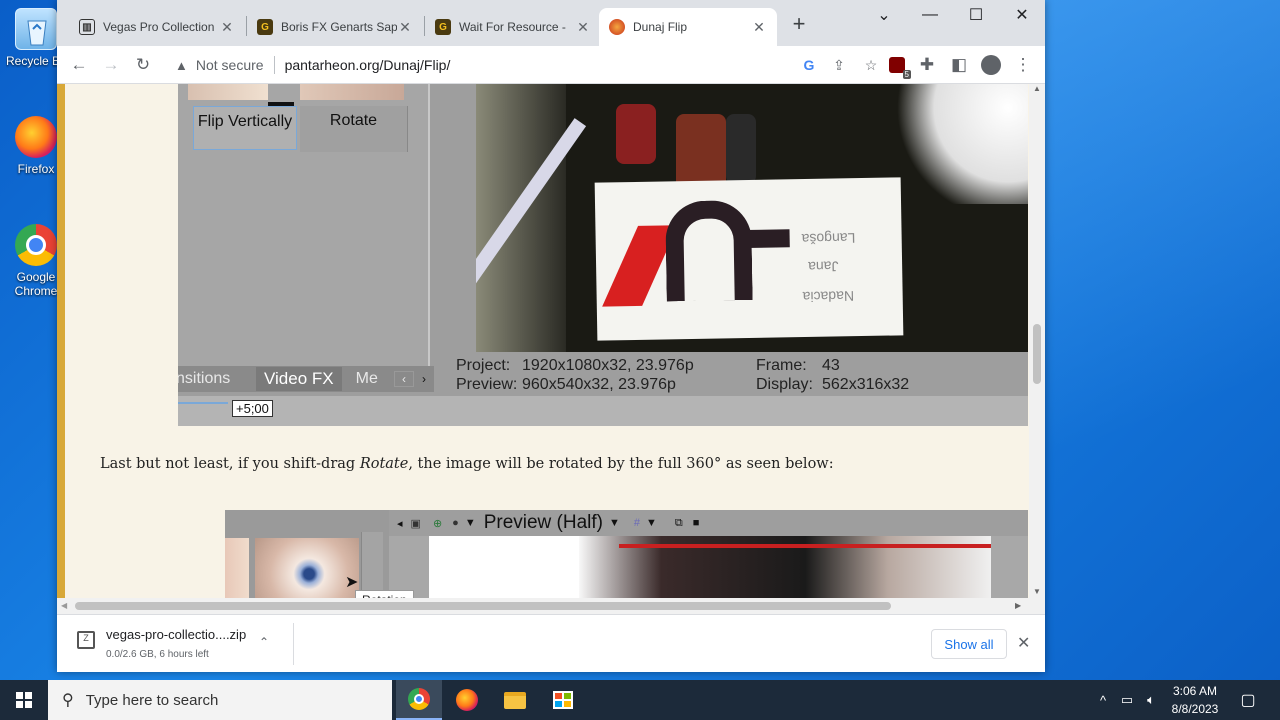 This screenshot has width=1280, height=720. What do you see at coordinates (1022, 15) in the screenshot?
I see `close-window-button: ✕` at bounding box center [1022, 15].